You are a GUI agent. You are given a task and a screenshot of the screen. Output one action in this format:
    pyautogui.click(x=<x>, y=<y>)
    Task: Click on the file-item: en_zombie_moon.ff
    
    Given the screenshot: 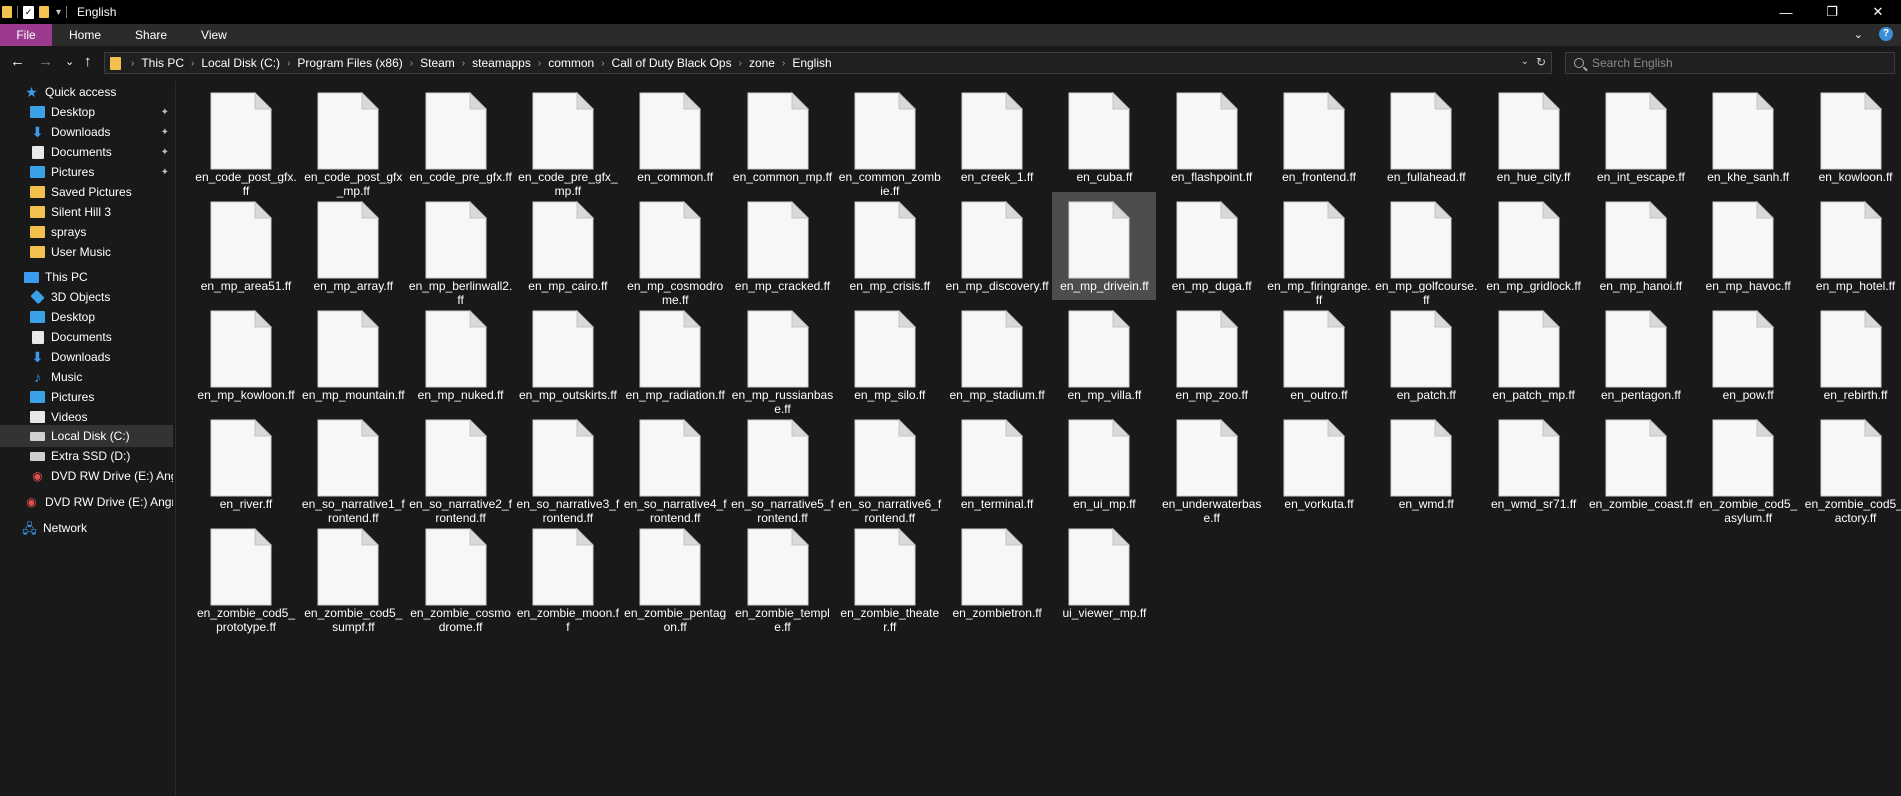 What is the action you would take?
    pyautogui.click(x=568, y=576)
    